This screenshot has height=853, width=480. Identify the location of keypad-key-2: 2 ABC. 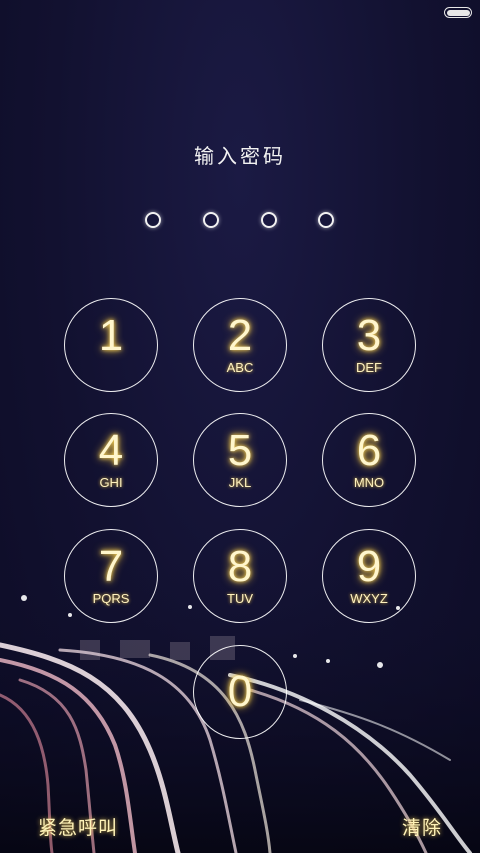
(240, 345).